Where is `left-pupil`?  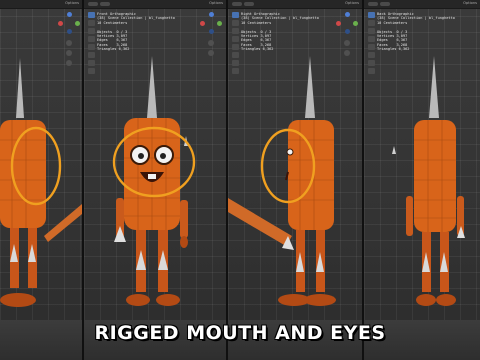
left-pupil is located at coordinates (141, 156).